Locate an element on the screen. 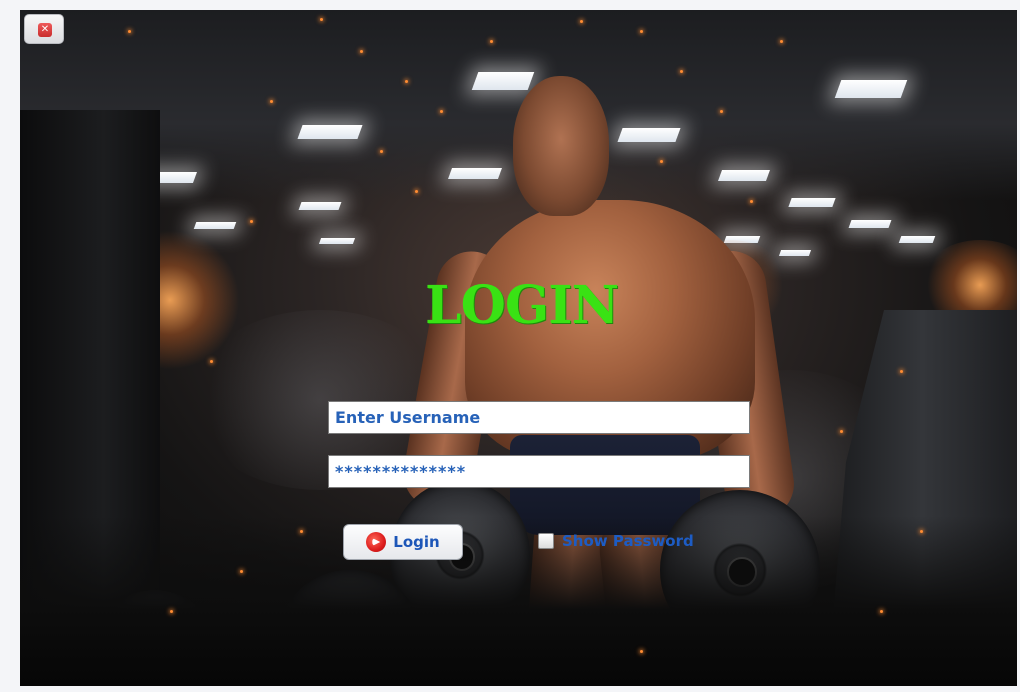 This screenshot has height=692, width=1020. show-password-toggle: Show Password is located at coordinates (616, 541).